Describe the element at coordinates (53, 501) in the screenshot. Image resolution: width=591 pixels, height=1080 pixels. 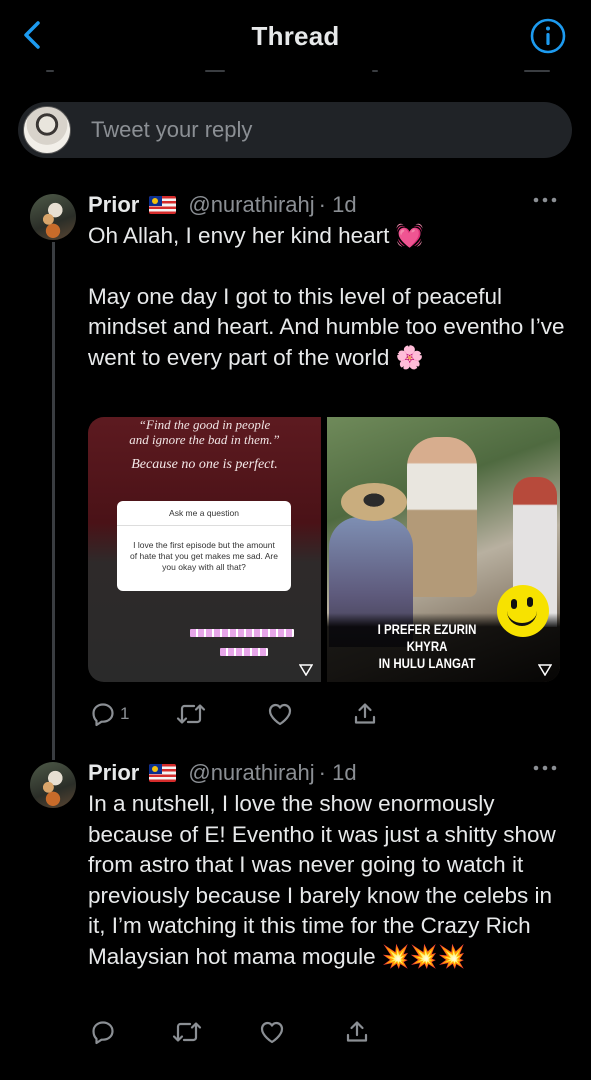
I see `thread-connector` at that location.